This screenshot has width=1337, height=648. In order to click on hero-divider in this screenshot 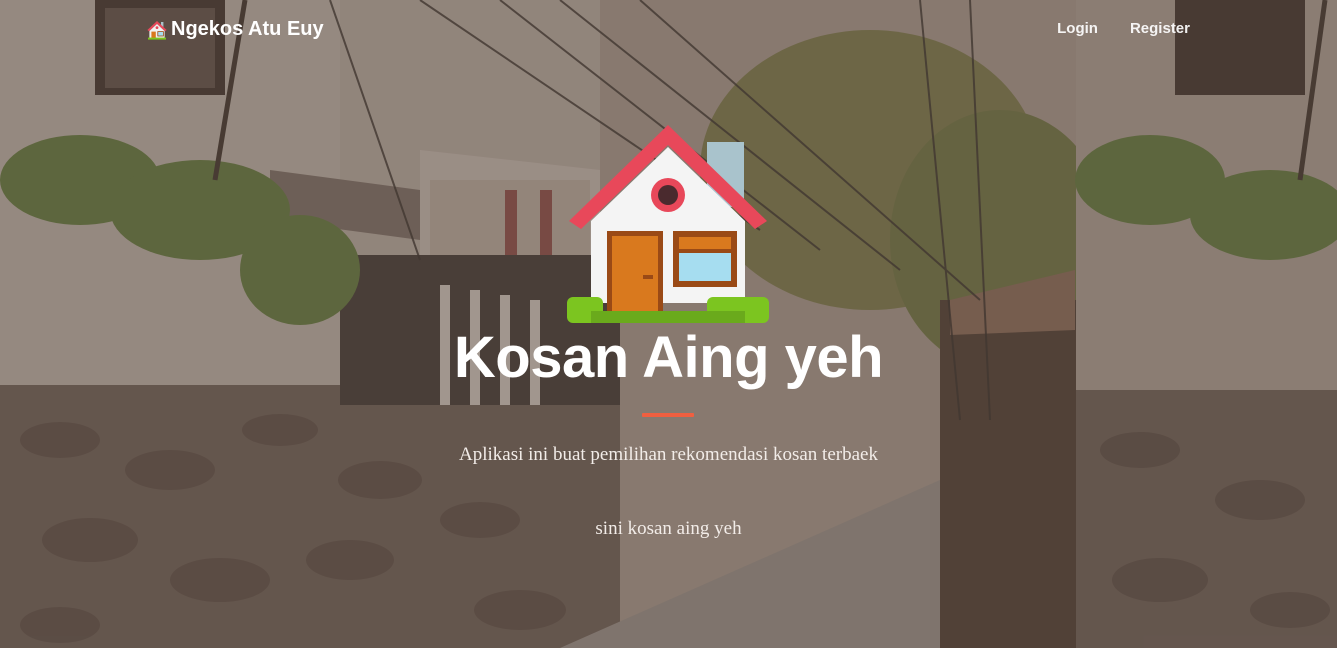, I will do `click(668, 415)`.